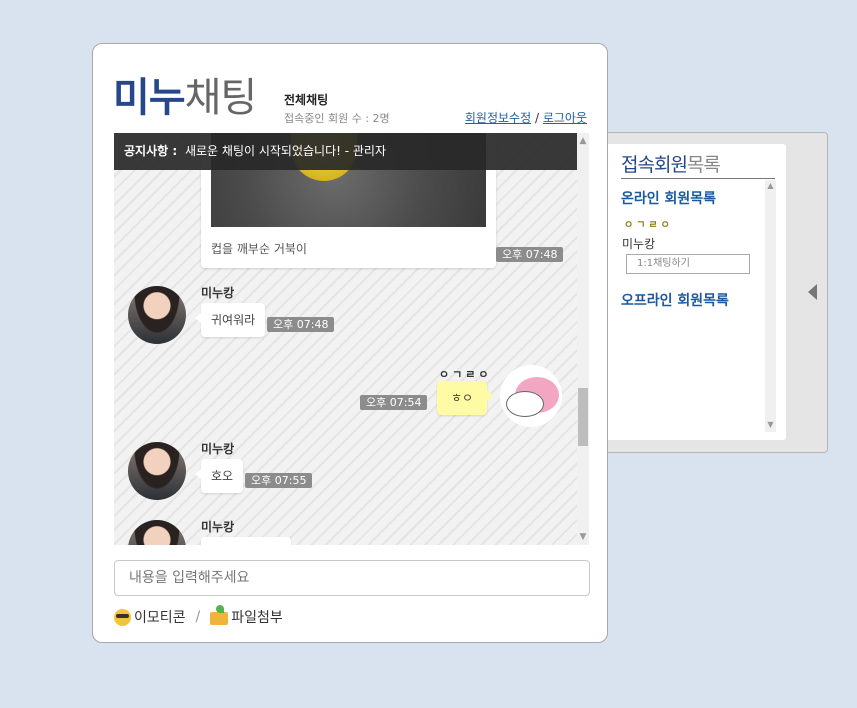 This screenshot has height=708, width=857. What do you see at coordinates (669, 199) in the screenshot?
I see `online-members-heading: 온라인 회원목록` at bounding box center [669, 199].